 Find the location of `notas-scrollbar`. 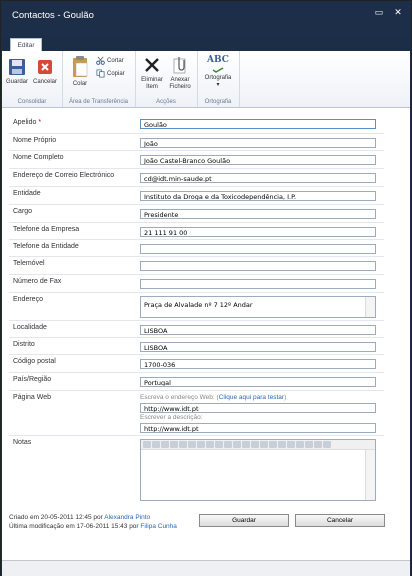

notas-scrollbar is located at coordinates (370, 475).